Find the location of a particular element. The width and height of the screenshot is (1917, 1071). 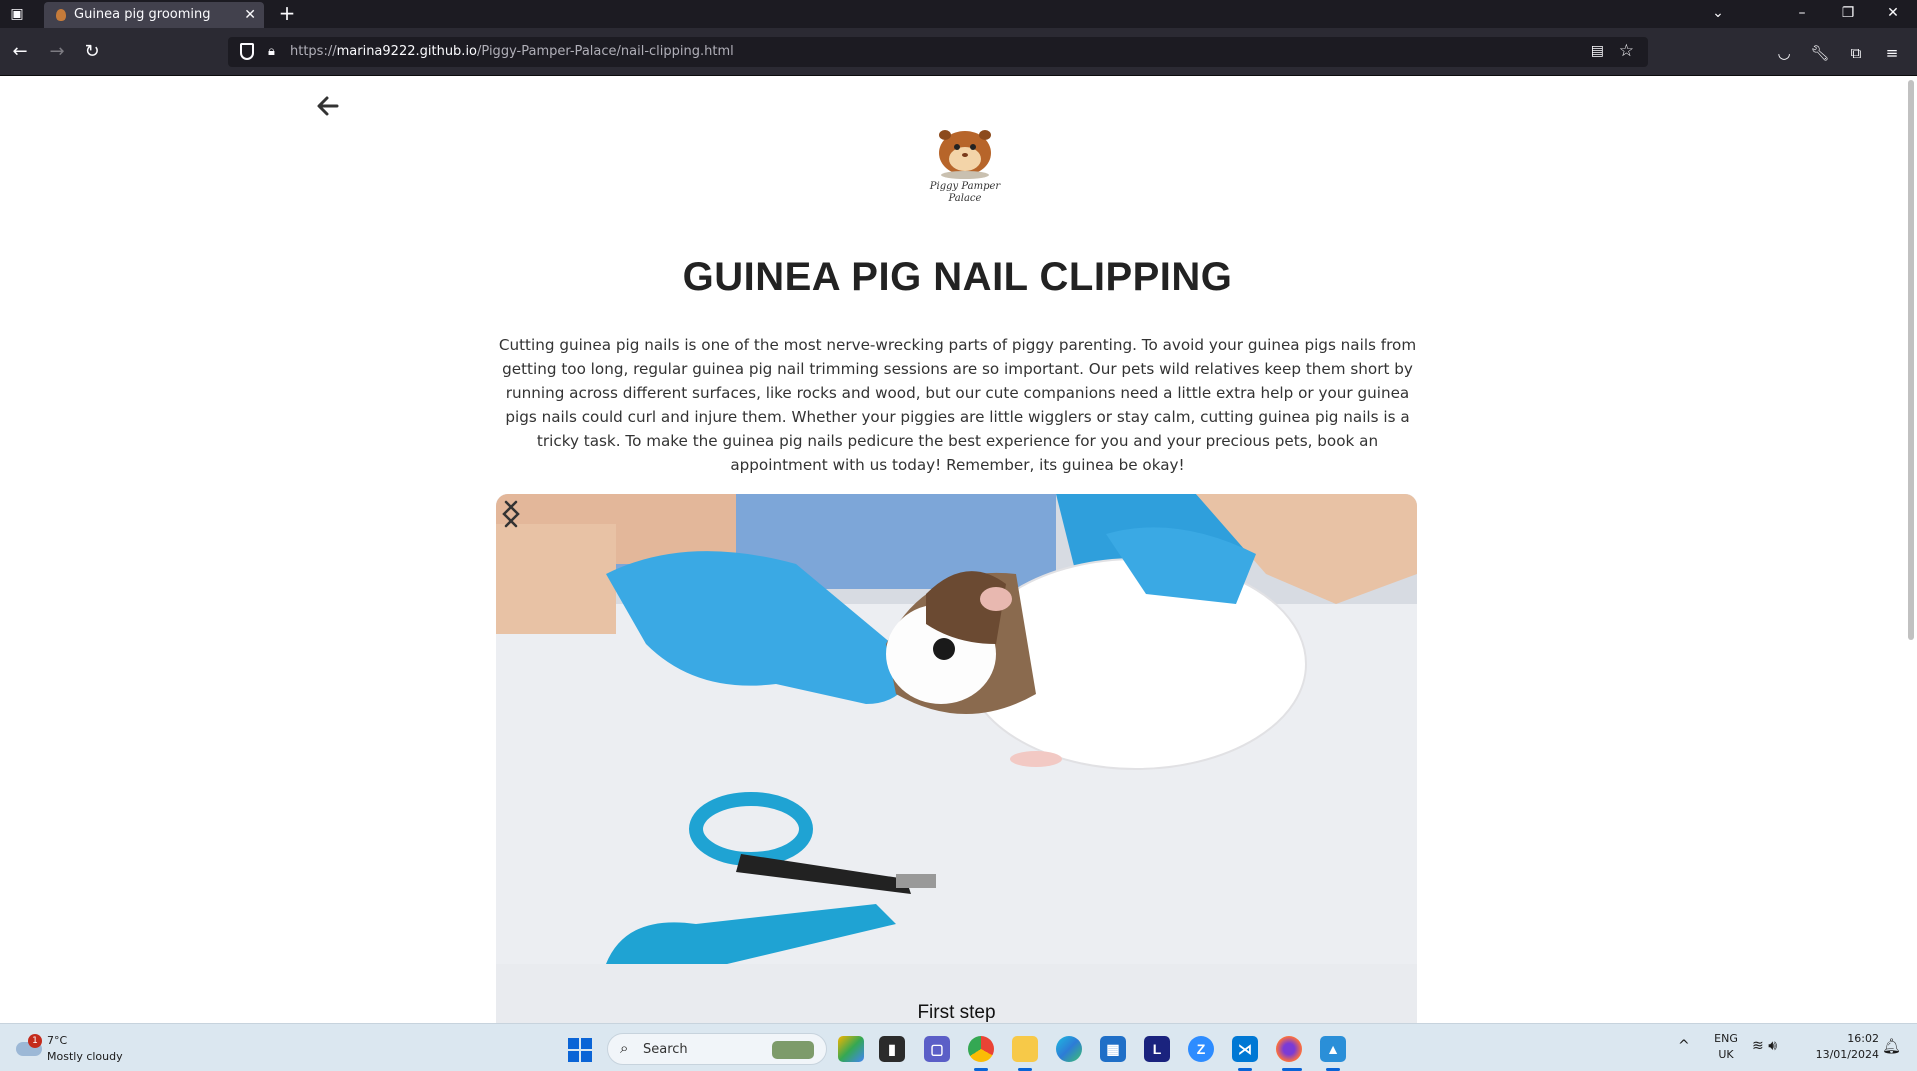

store-icon: ▦ is located at coordinates (1113, 1049).